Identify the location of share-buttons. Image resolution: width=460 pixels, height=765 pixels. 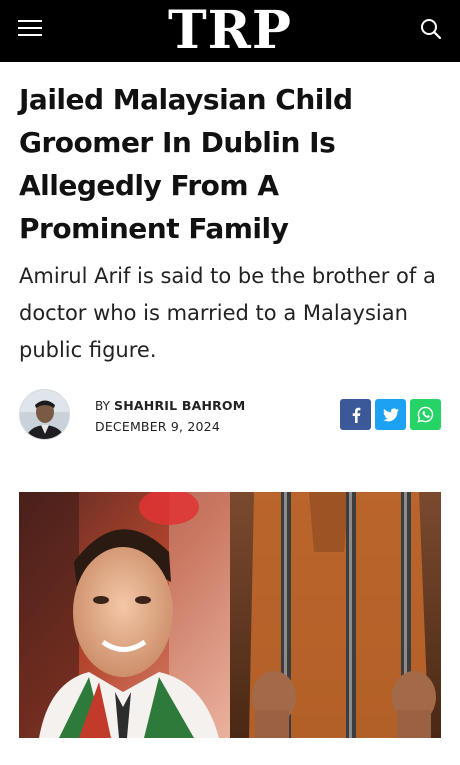
(390, 414).